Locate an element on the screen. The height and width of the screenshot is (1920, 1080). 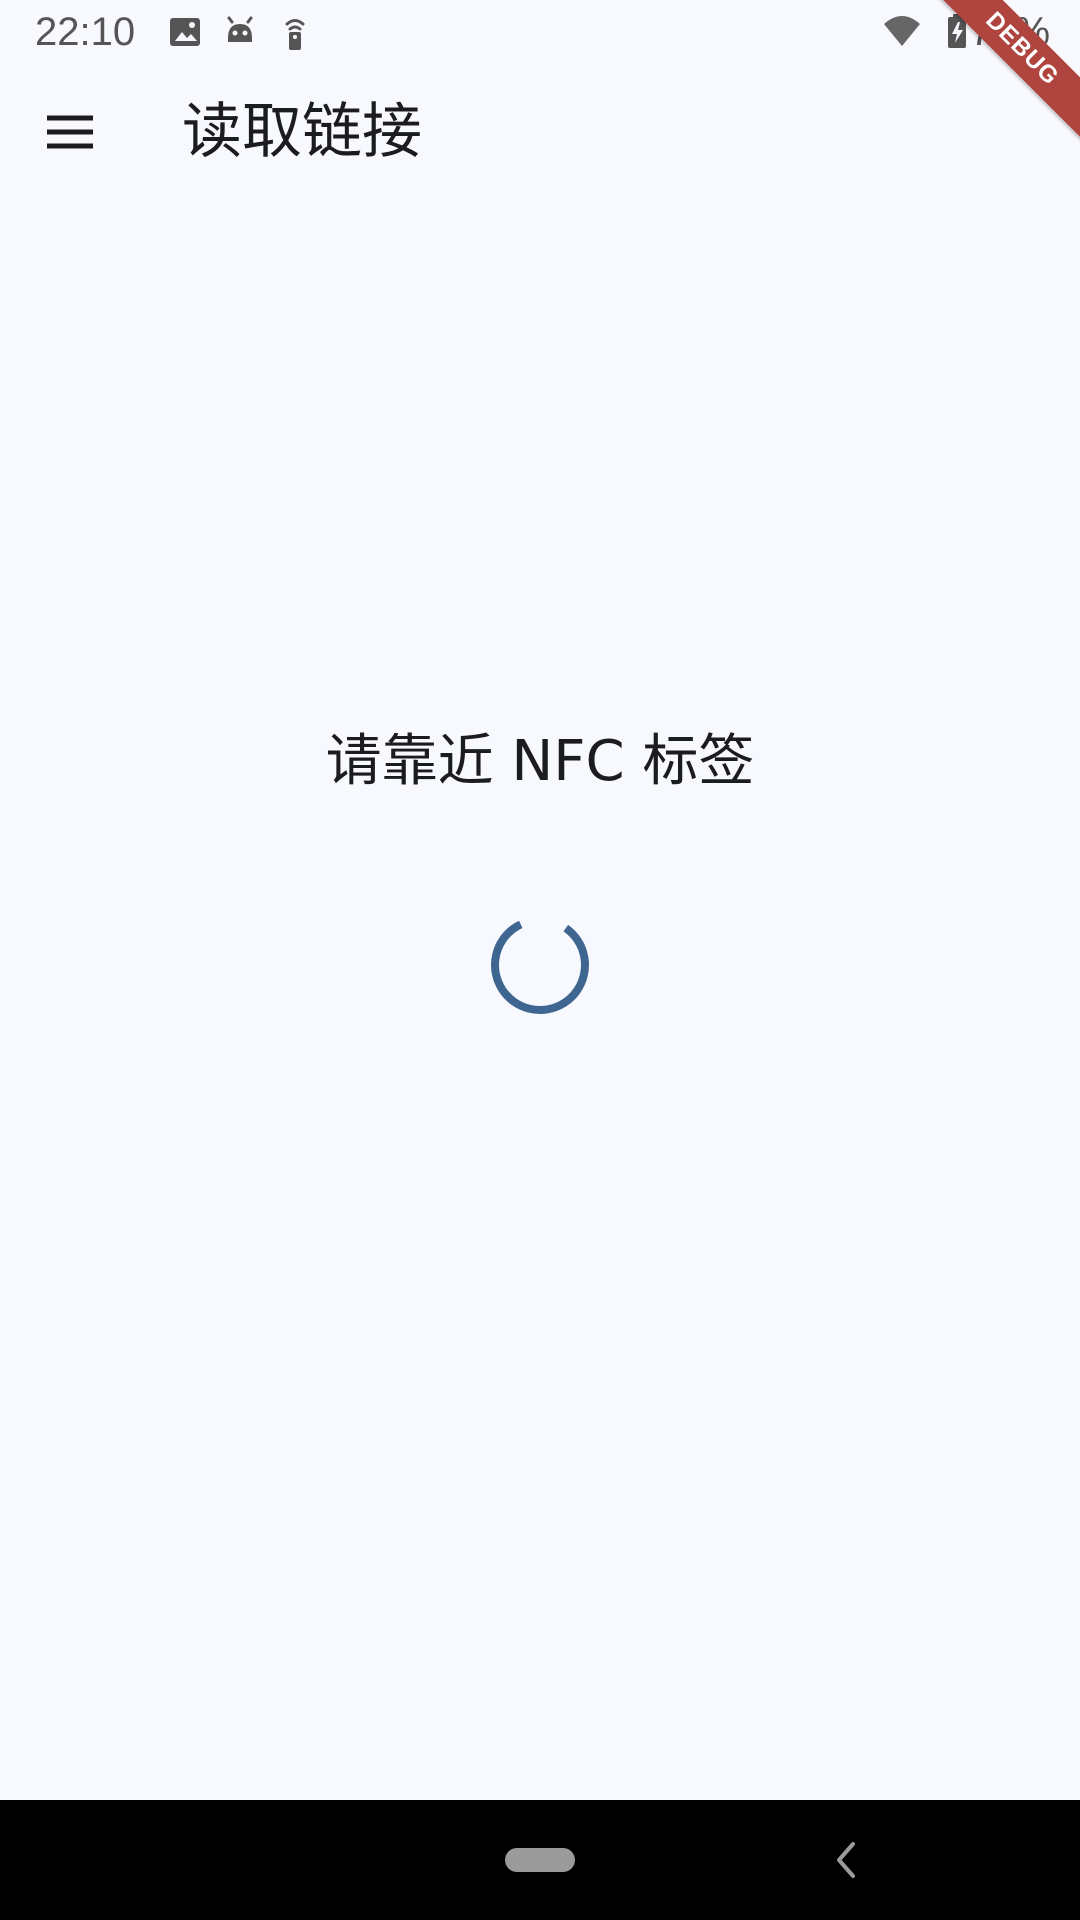
loading-spinner is located at coordinates (540, 965).